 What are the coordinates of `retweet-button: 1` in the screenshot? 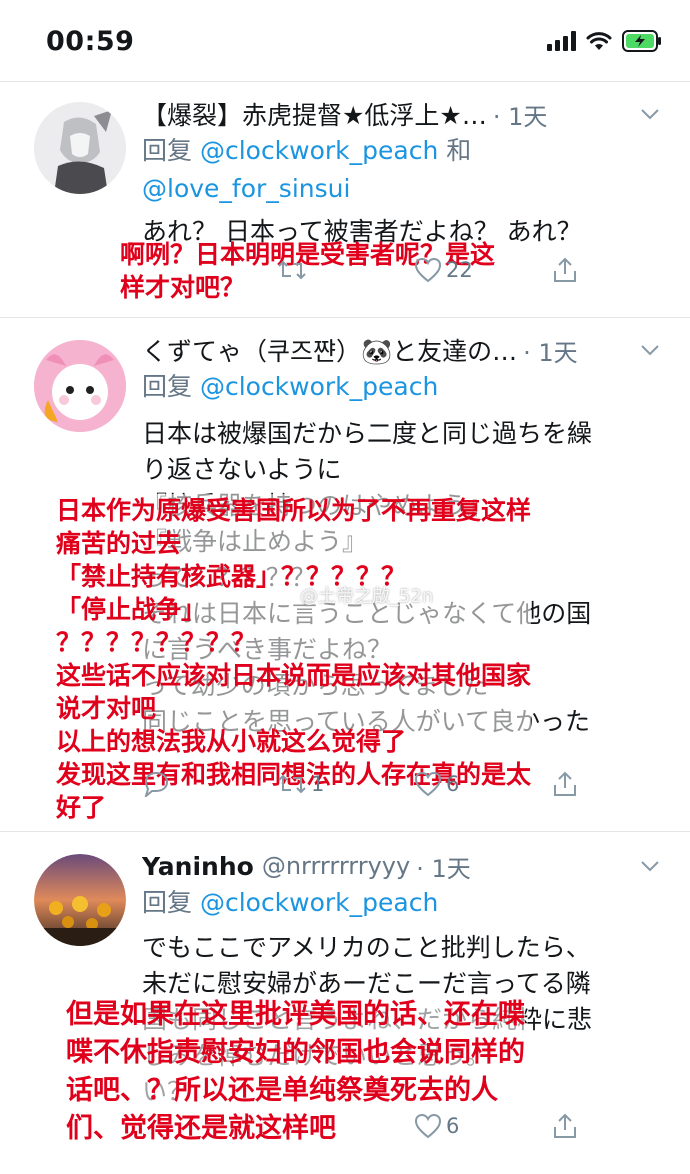 It's located at (300, 784).